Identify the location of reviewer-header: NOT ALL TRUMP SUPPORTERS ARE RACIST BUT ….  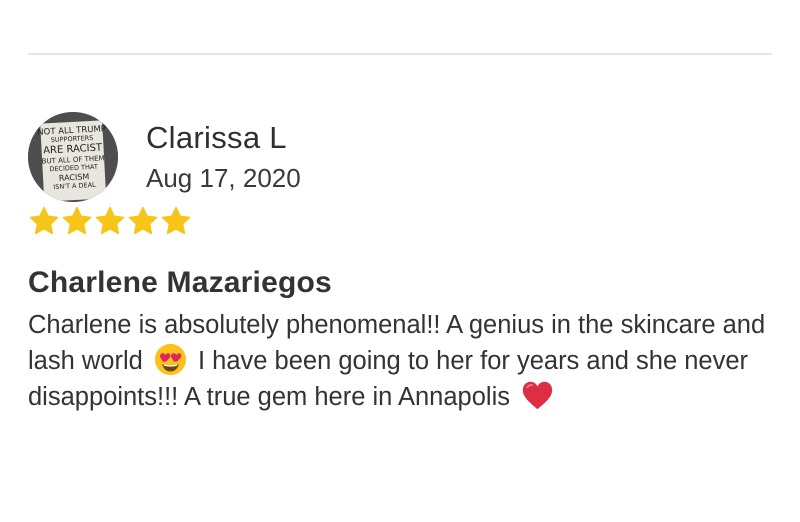
(164, 157).